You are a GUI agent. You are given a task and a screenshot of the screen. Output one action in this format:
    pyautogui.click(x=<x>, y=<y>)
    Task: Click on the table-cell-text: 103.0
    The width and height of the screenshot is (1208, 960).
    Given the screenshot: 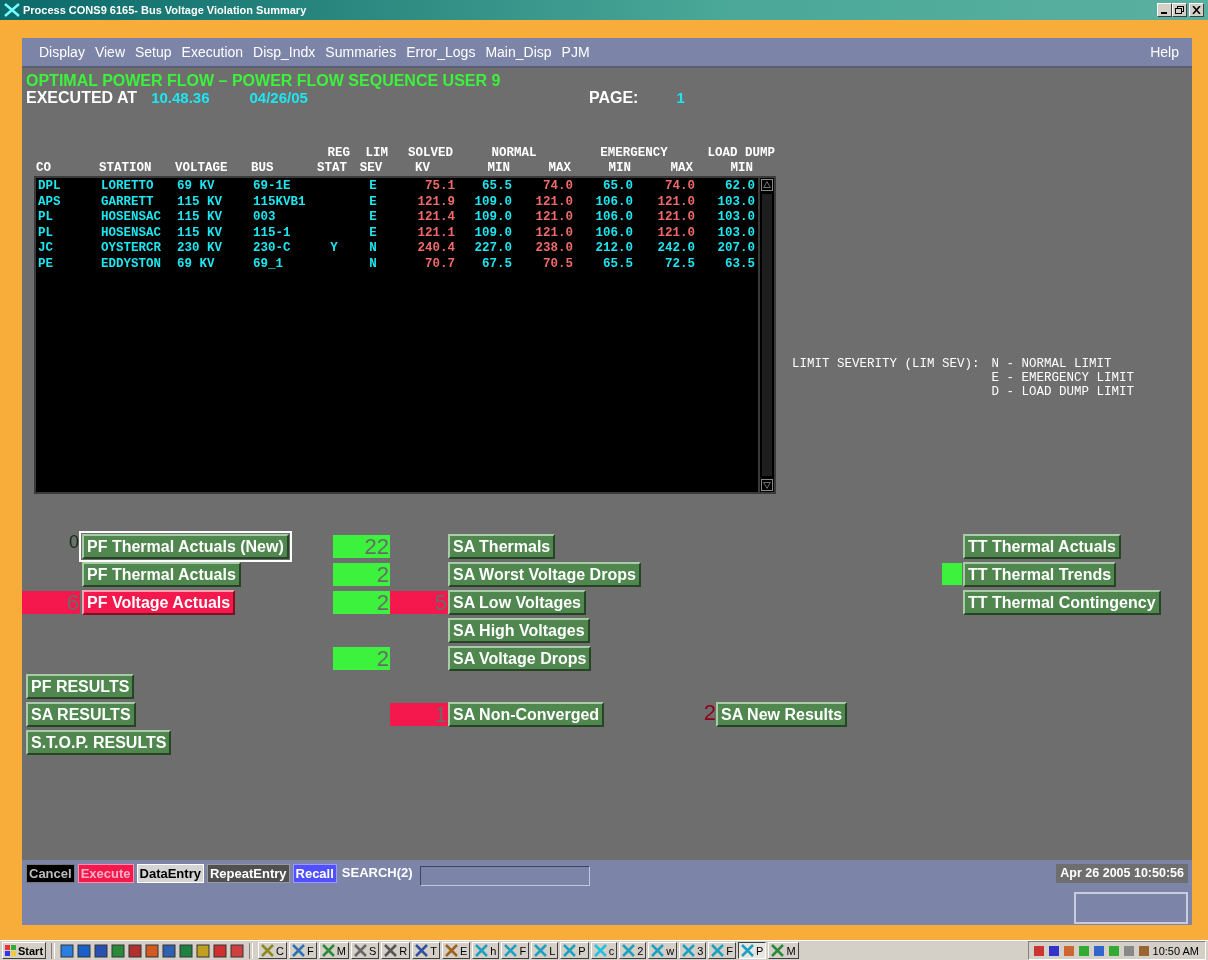 What is the action you would take?
    pyautogui.click(x=736, y=233)
    